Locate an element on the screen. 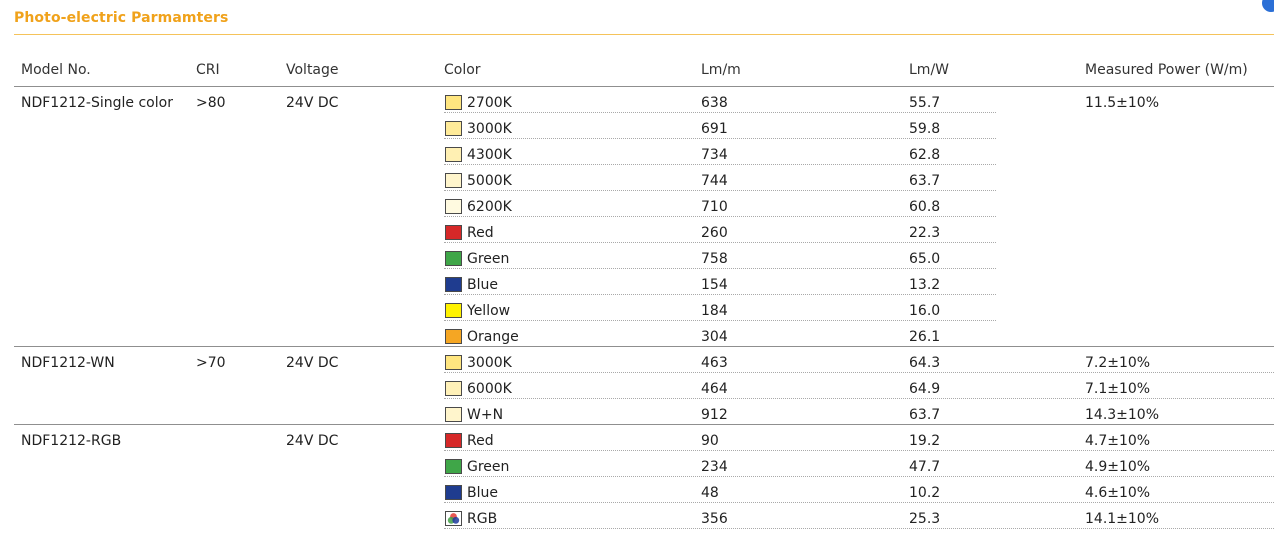 This screenshot has height=554, width=1274. lumens-per-watt: 60.8 is located at coordinates (925, 207).